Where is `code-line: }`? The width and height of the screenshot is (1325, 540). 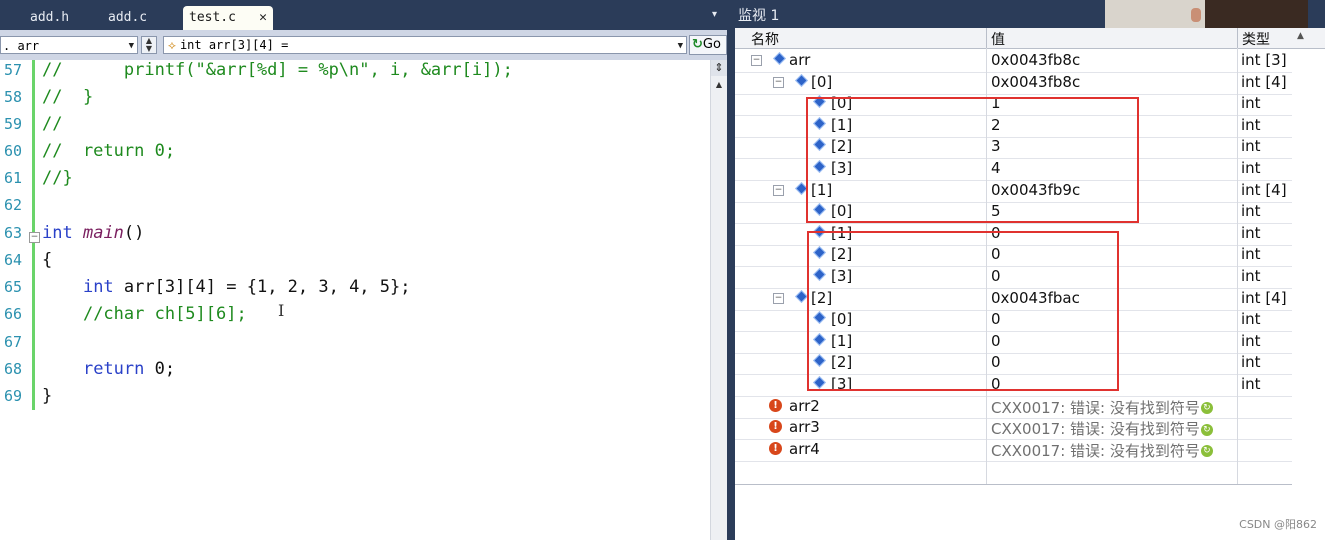 code-line: } is located at coordinates (47, 396).